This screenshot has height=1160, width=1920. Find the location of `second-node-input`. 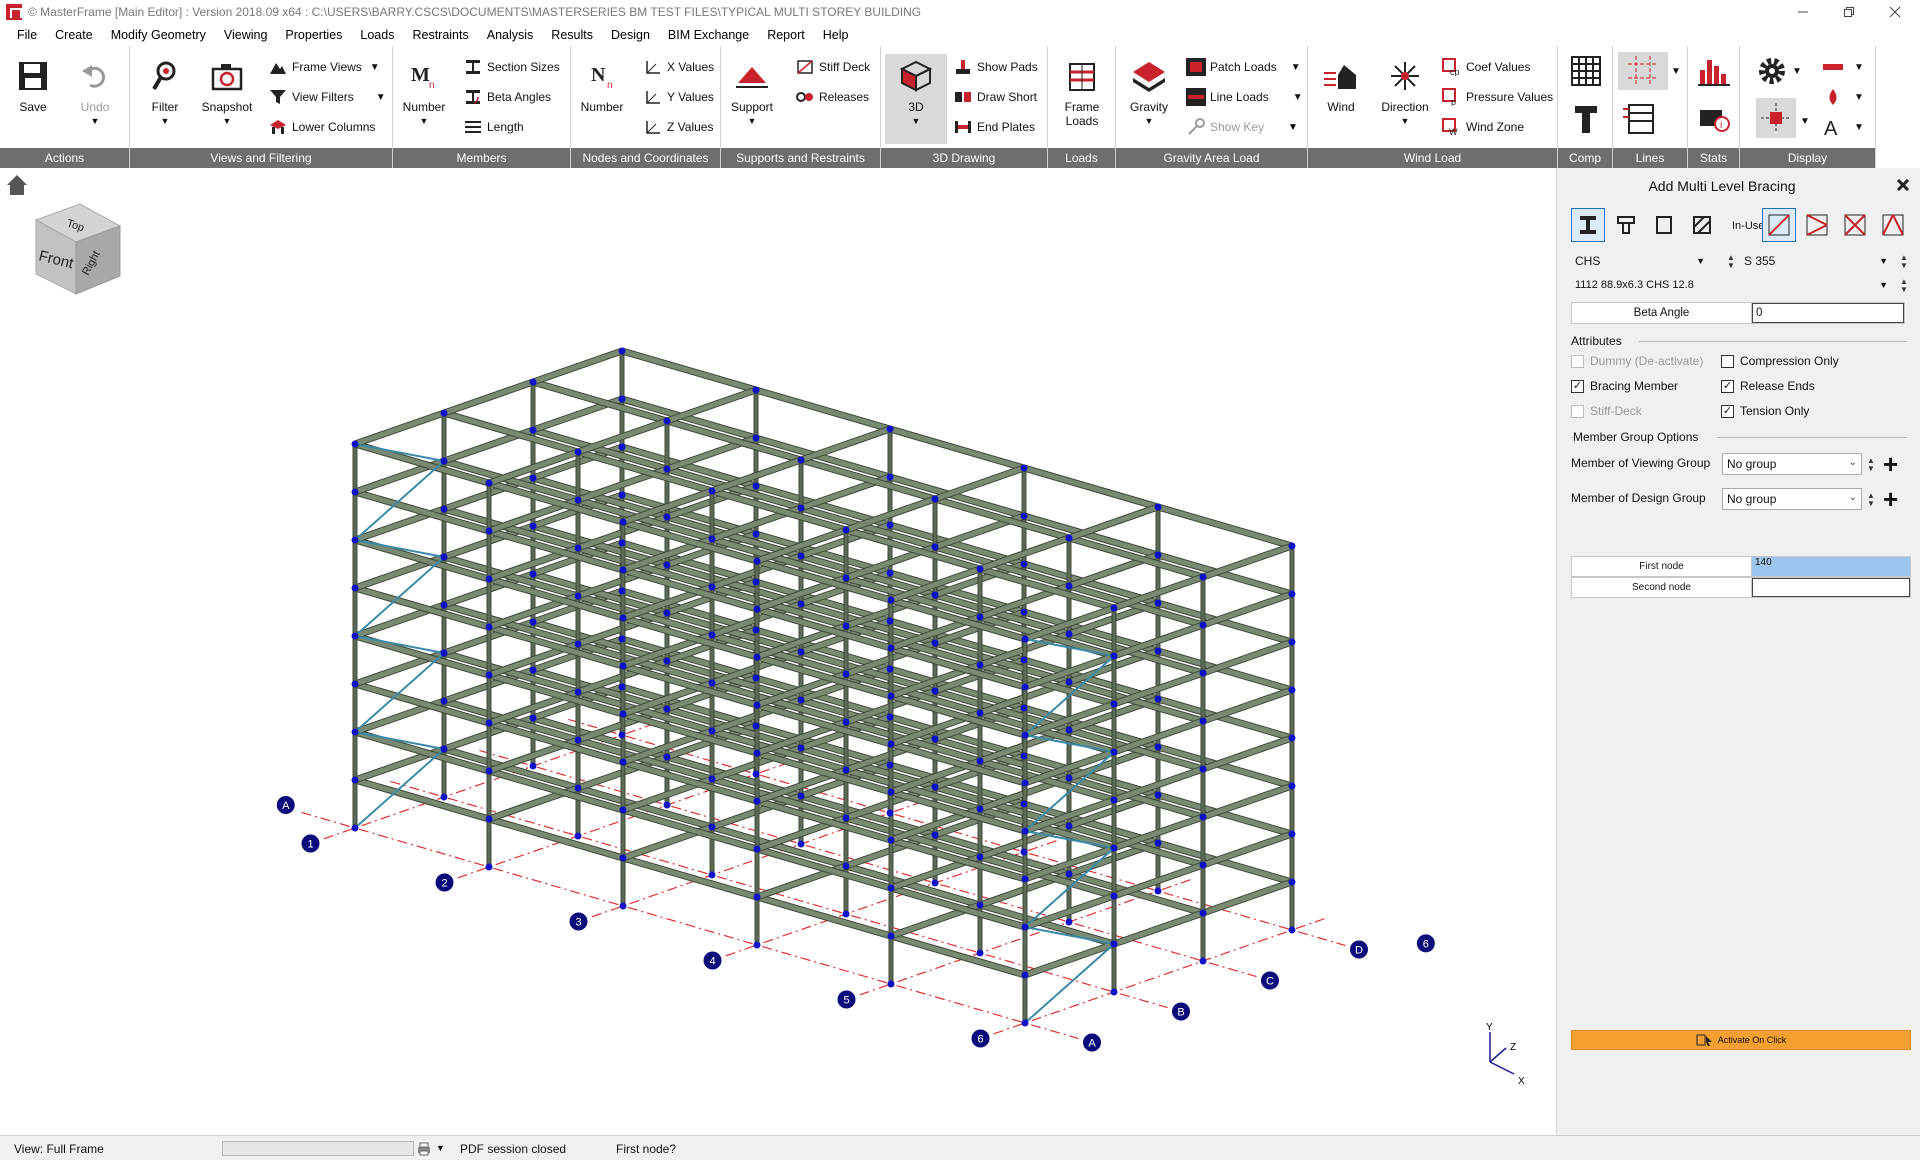

second-node-input is located at coordinates (1831, 587).